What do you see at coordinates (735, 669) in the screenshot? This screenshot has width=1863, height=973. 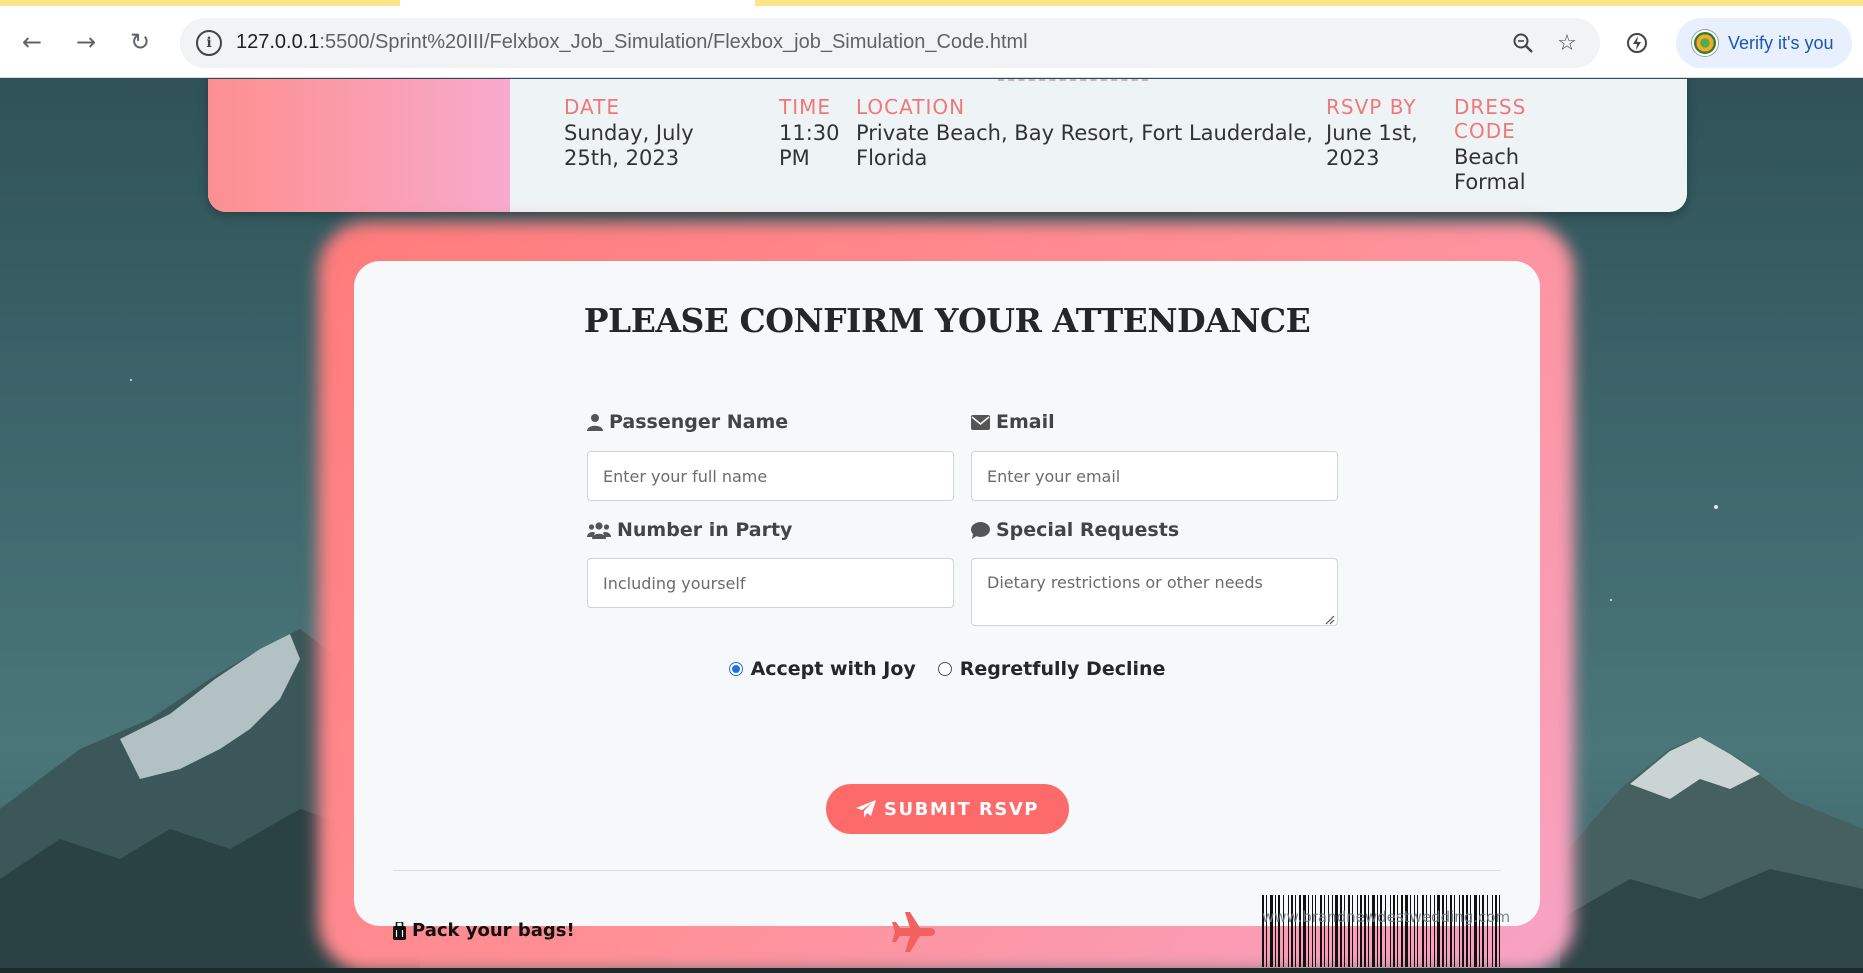 I see `accept-radio` at bounding box center [735, 669].